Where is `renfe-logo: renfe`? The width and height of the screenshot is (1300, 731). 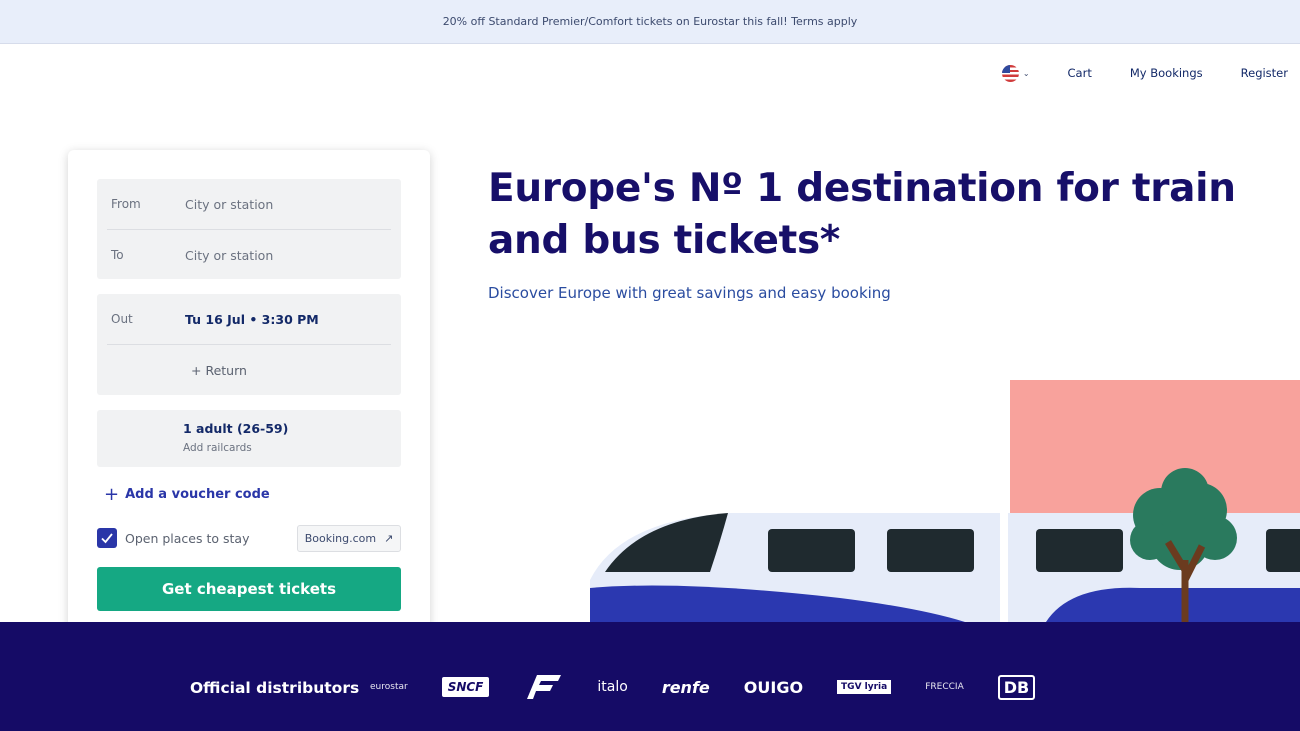
renfe-logo: renfe is located at coordinates (685, 687).